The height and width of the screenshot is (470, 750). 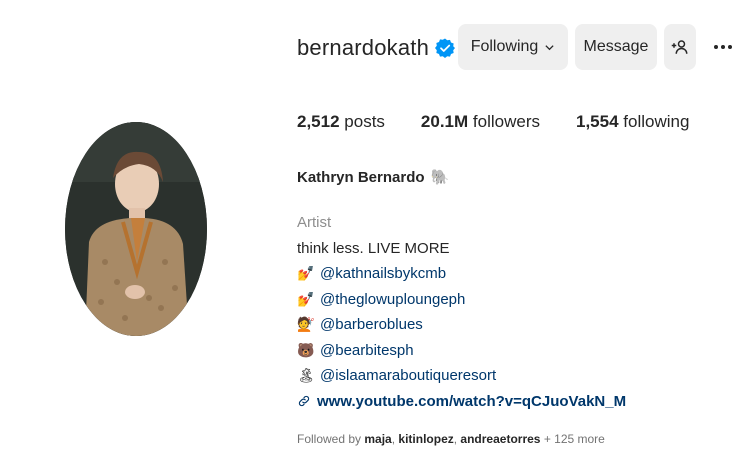 What do you see at coordinates (341, 122) in the screenshot?
I see `posts-stat: 2,512 posts` at bounding box center [341, 122].